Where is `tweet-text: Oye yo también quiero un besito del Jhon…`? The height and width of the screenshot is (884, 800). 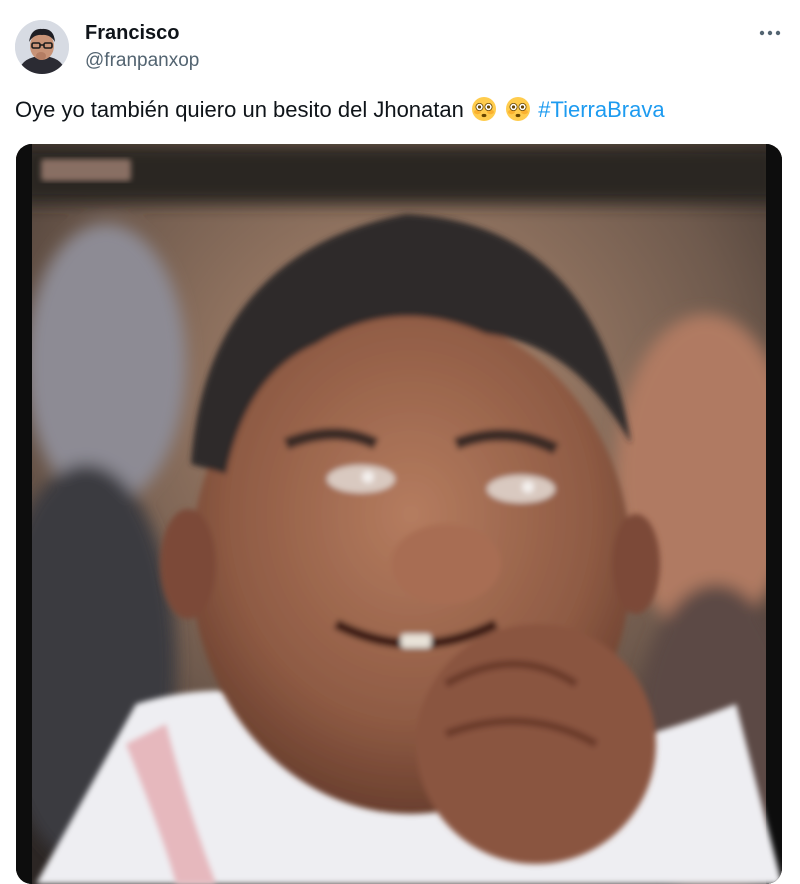 tweet-text: Oye yo también quiero un besito del Jhon… is located at coordinates (340, 112).